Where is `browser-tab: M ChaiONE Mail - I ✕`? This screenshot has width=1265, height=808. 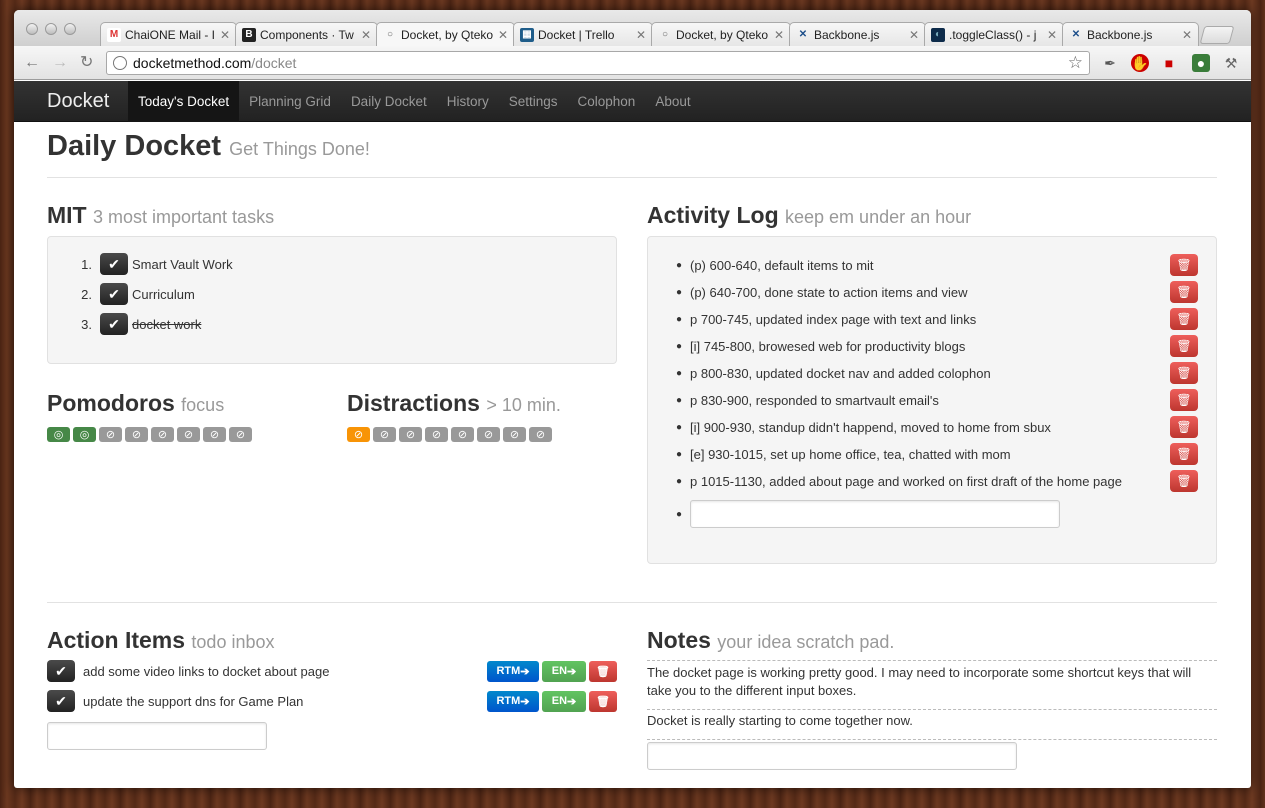
browser-tab: M ChaiONE Mail - I ✕ is located at coordinates (168, 34).